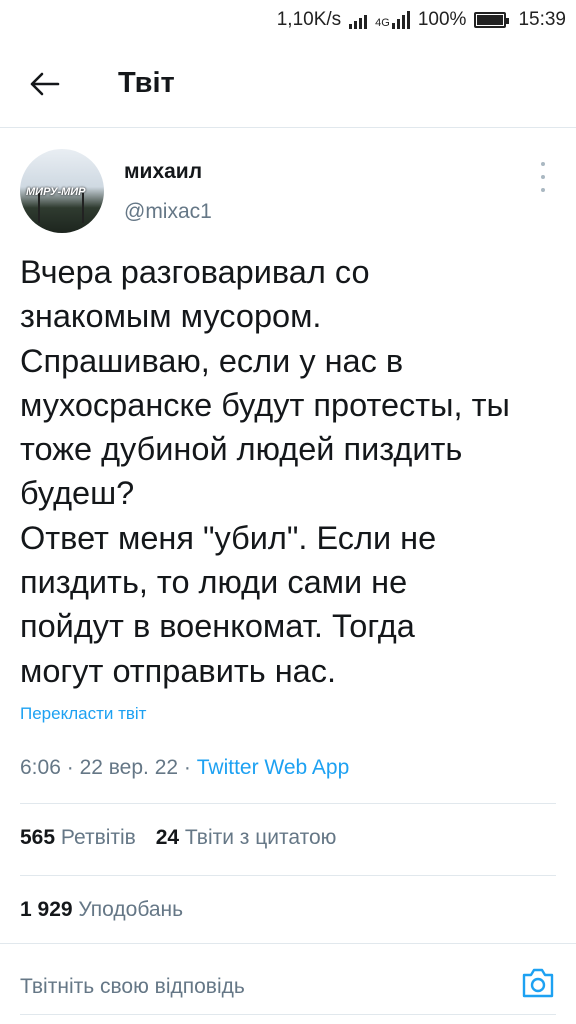  What do you see at coordinates (129, 767) in the screenshot?
I see `tweet-date: 22 вер. 22` at bounding box center [129, 767].